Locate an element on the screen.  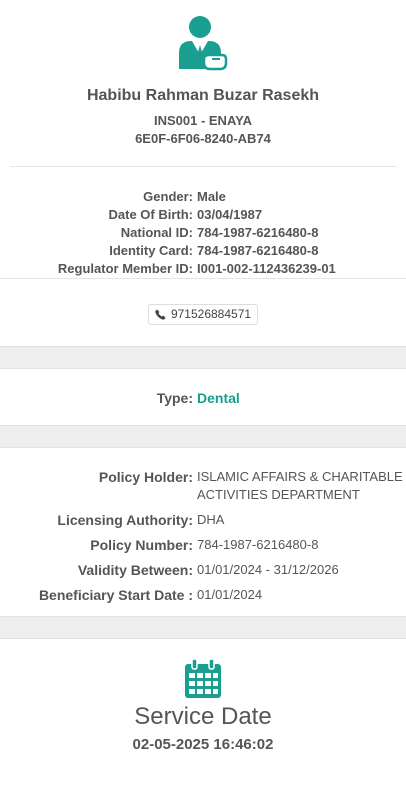
licensing-authority-row: Licensing Authority: DHA is located at coordinates (203, 520).